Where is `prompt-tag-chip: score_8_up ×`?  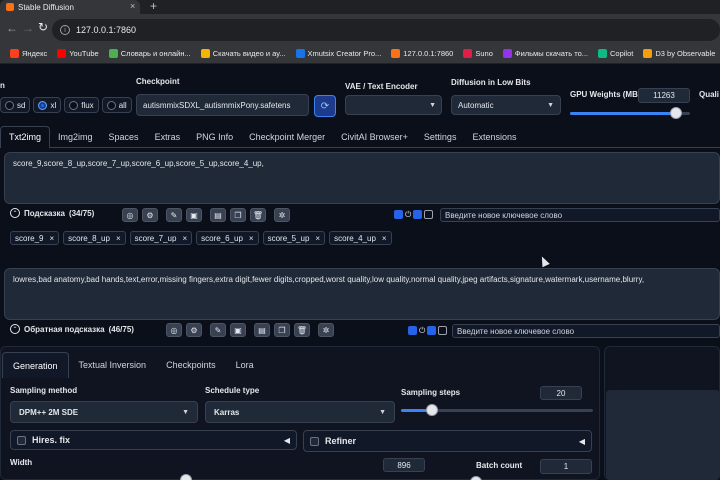
prompt-tag-chip: score_8_up × is located at coordinates (94, 238).